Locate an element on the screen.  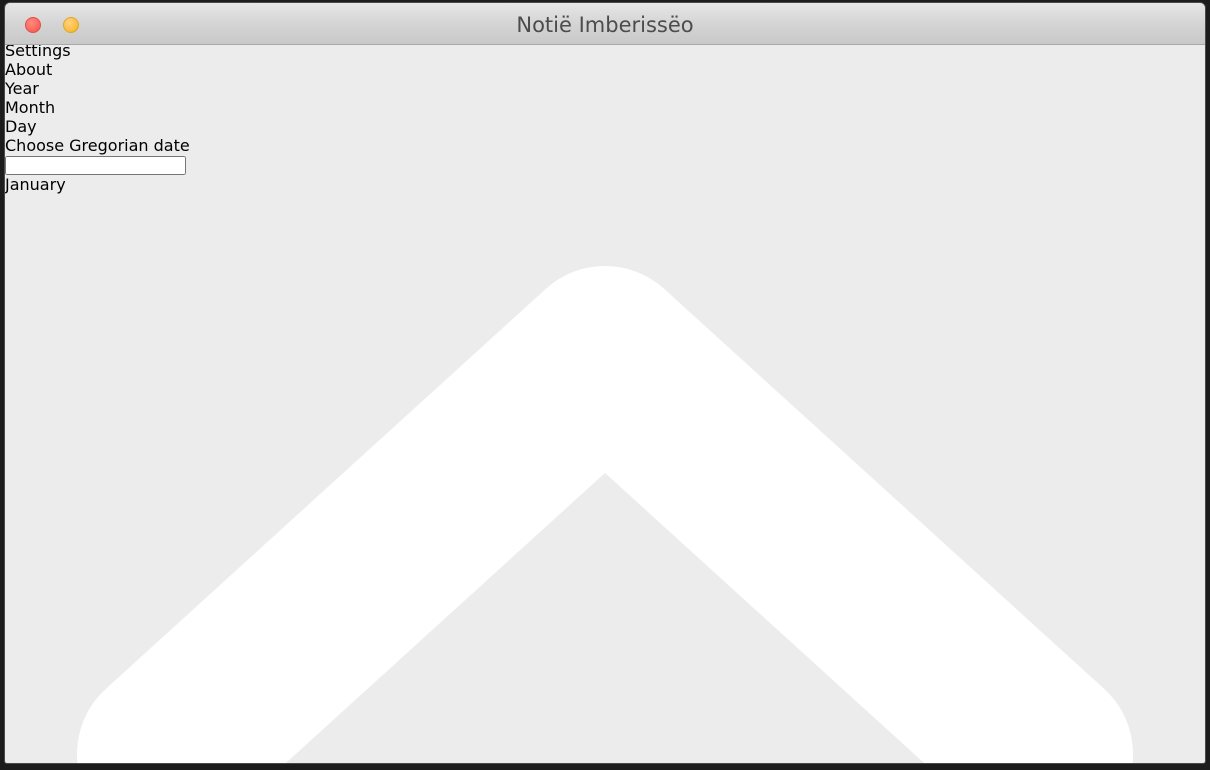
month-select-value: January is located at coordinates (35, 184).